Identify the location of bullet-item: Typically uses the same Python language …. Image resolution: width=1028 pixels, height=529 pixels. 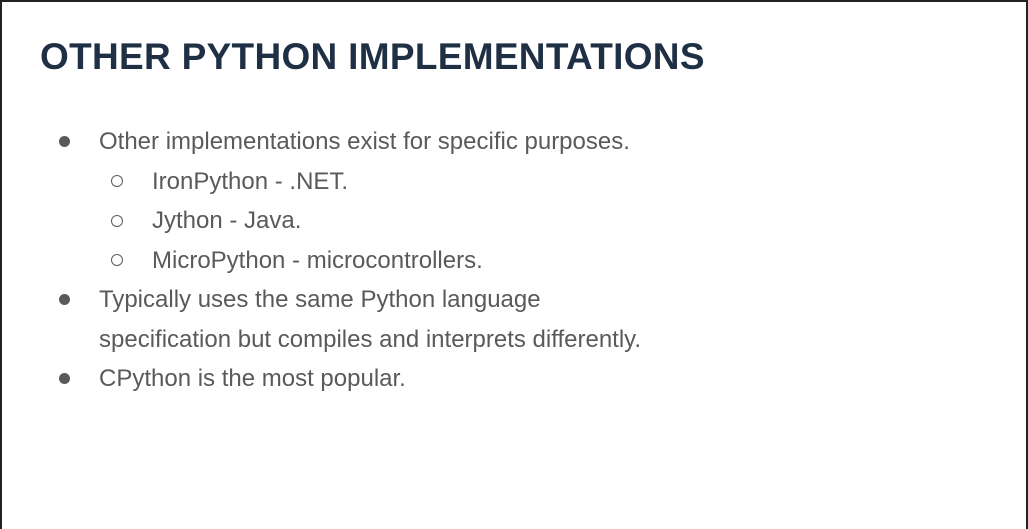
(502, 319).